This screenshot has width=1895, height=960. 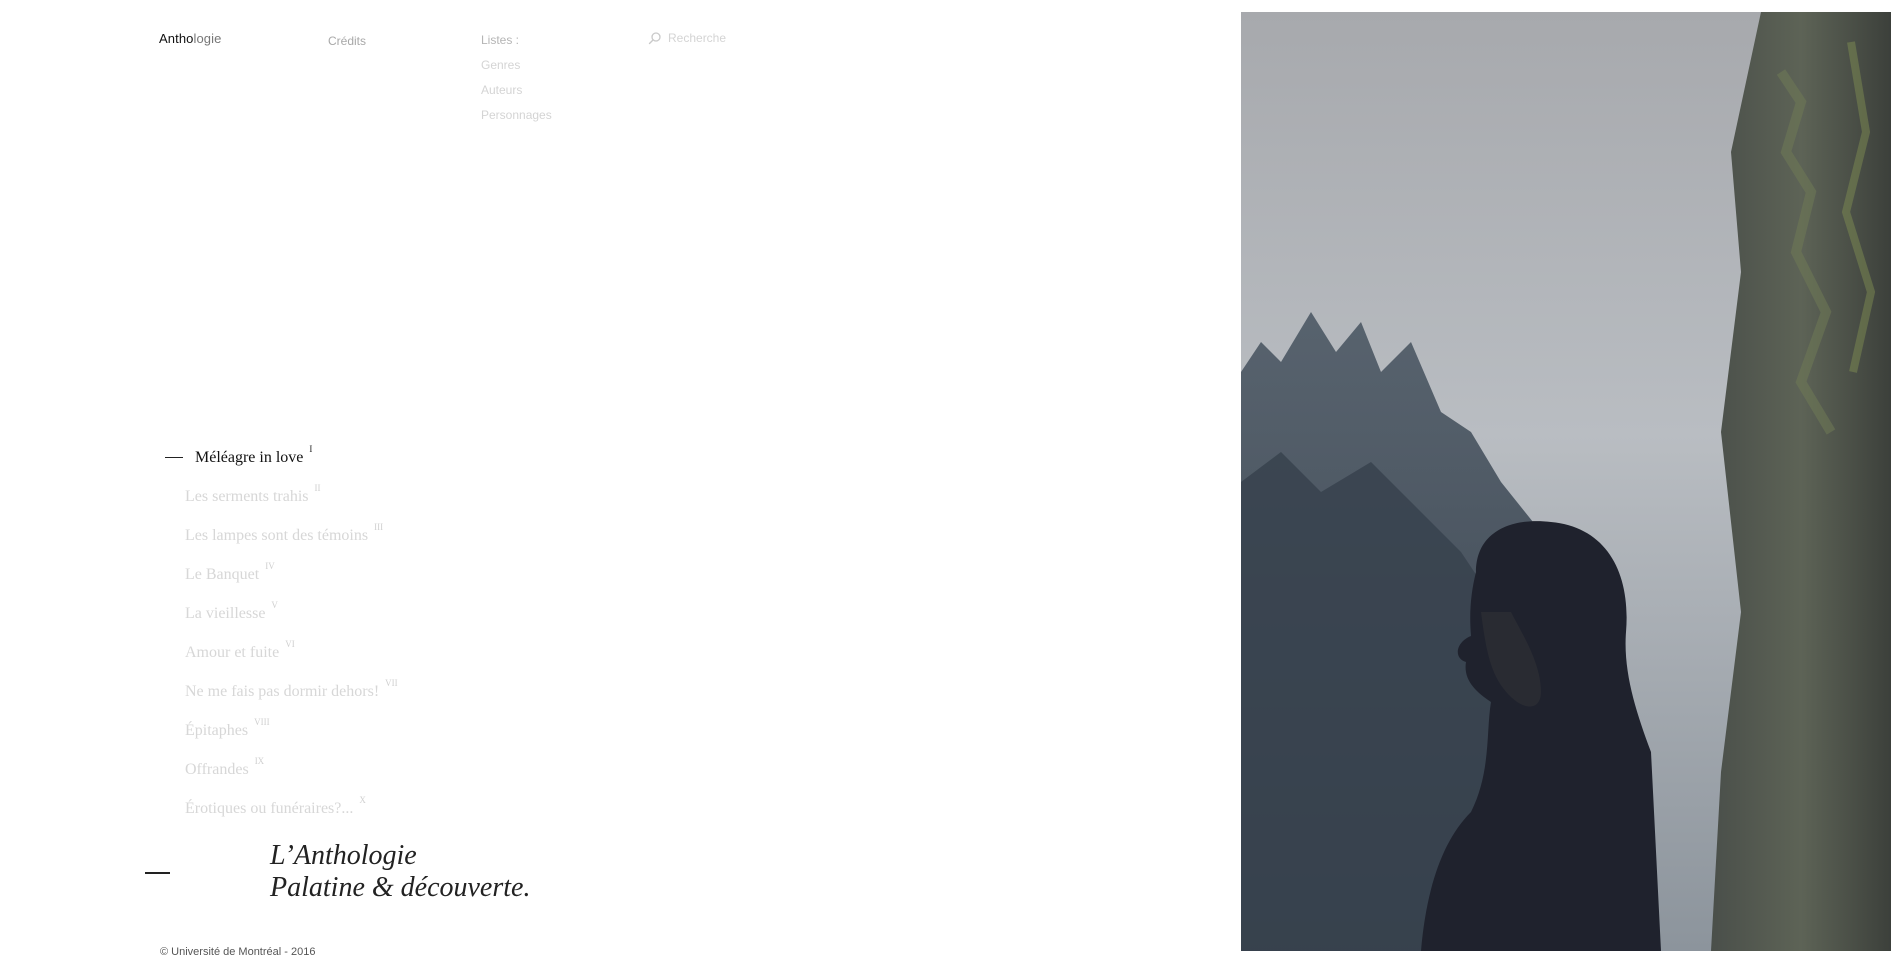 What do you see at coordinates (347, 41) in the screenshot?
I see `nav-credits-link: Crédits` at bounding box center [347, 41].